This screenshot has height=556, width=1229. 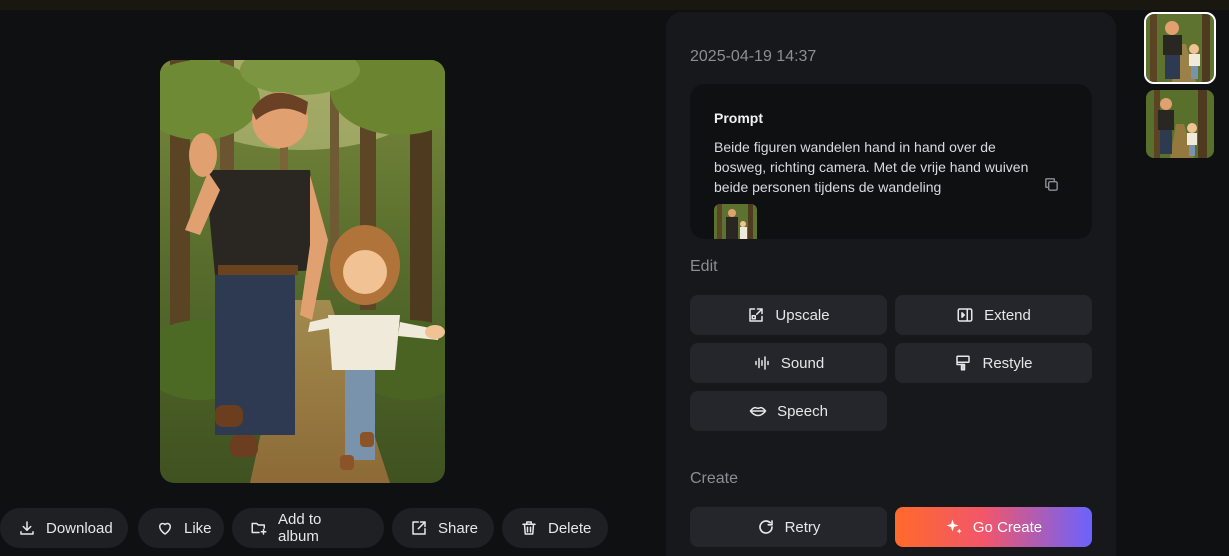 What do you see at coordinates (765, 527) in the screenshot?
I see `retry-icon` at bounding box center [765, 527].